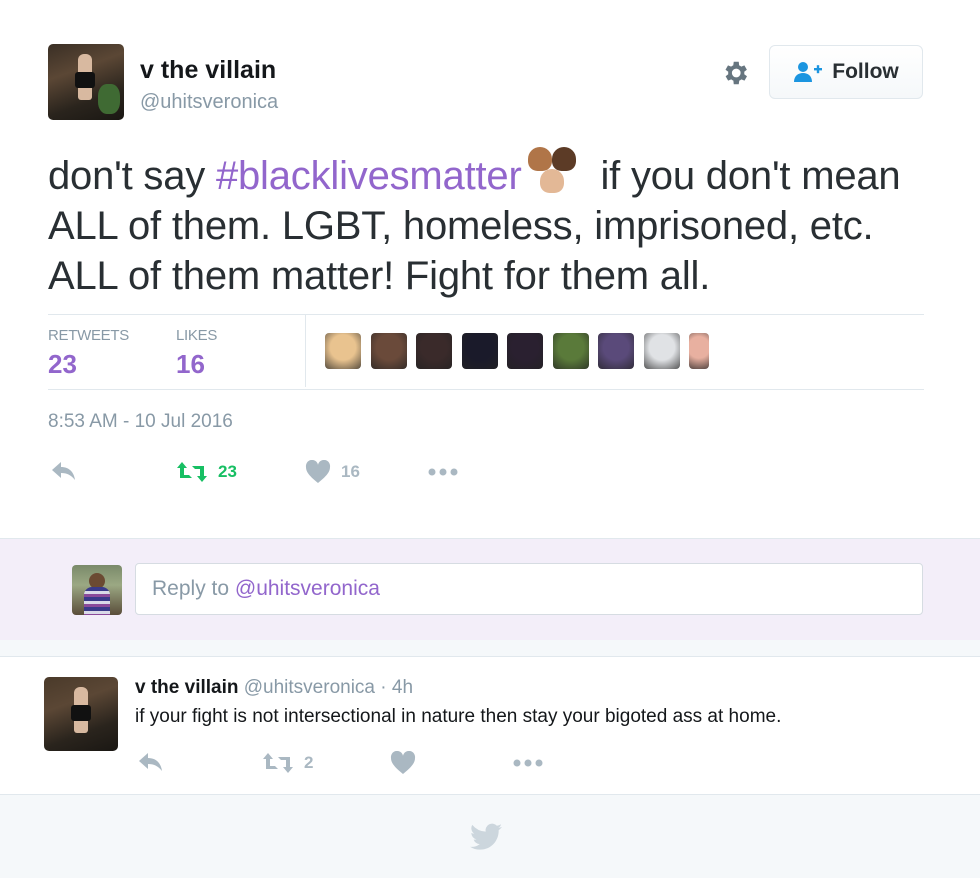 This screenshot has height=878, width=980. I want to click on retweet-button: 23, so click(206, 472).